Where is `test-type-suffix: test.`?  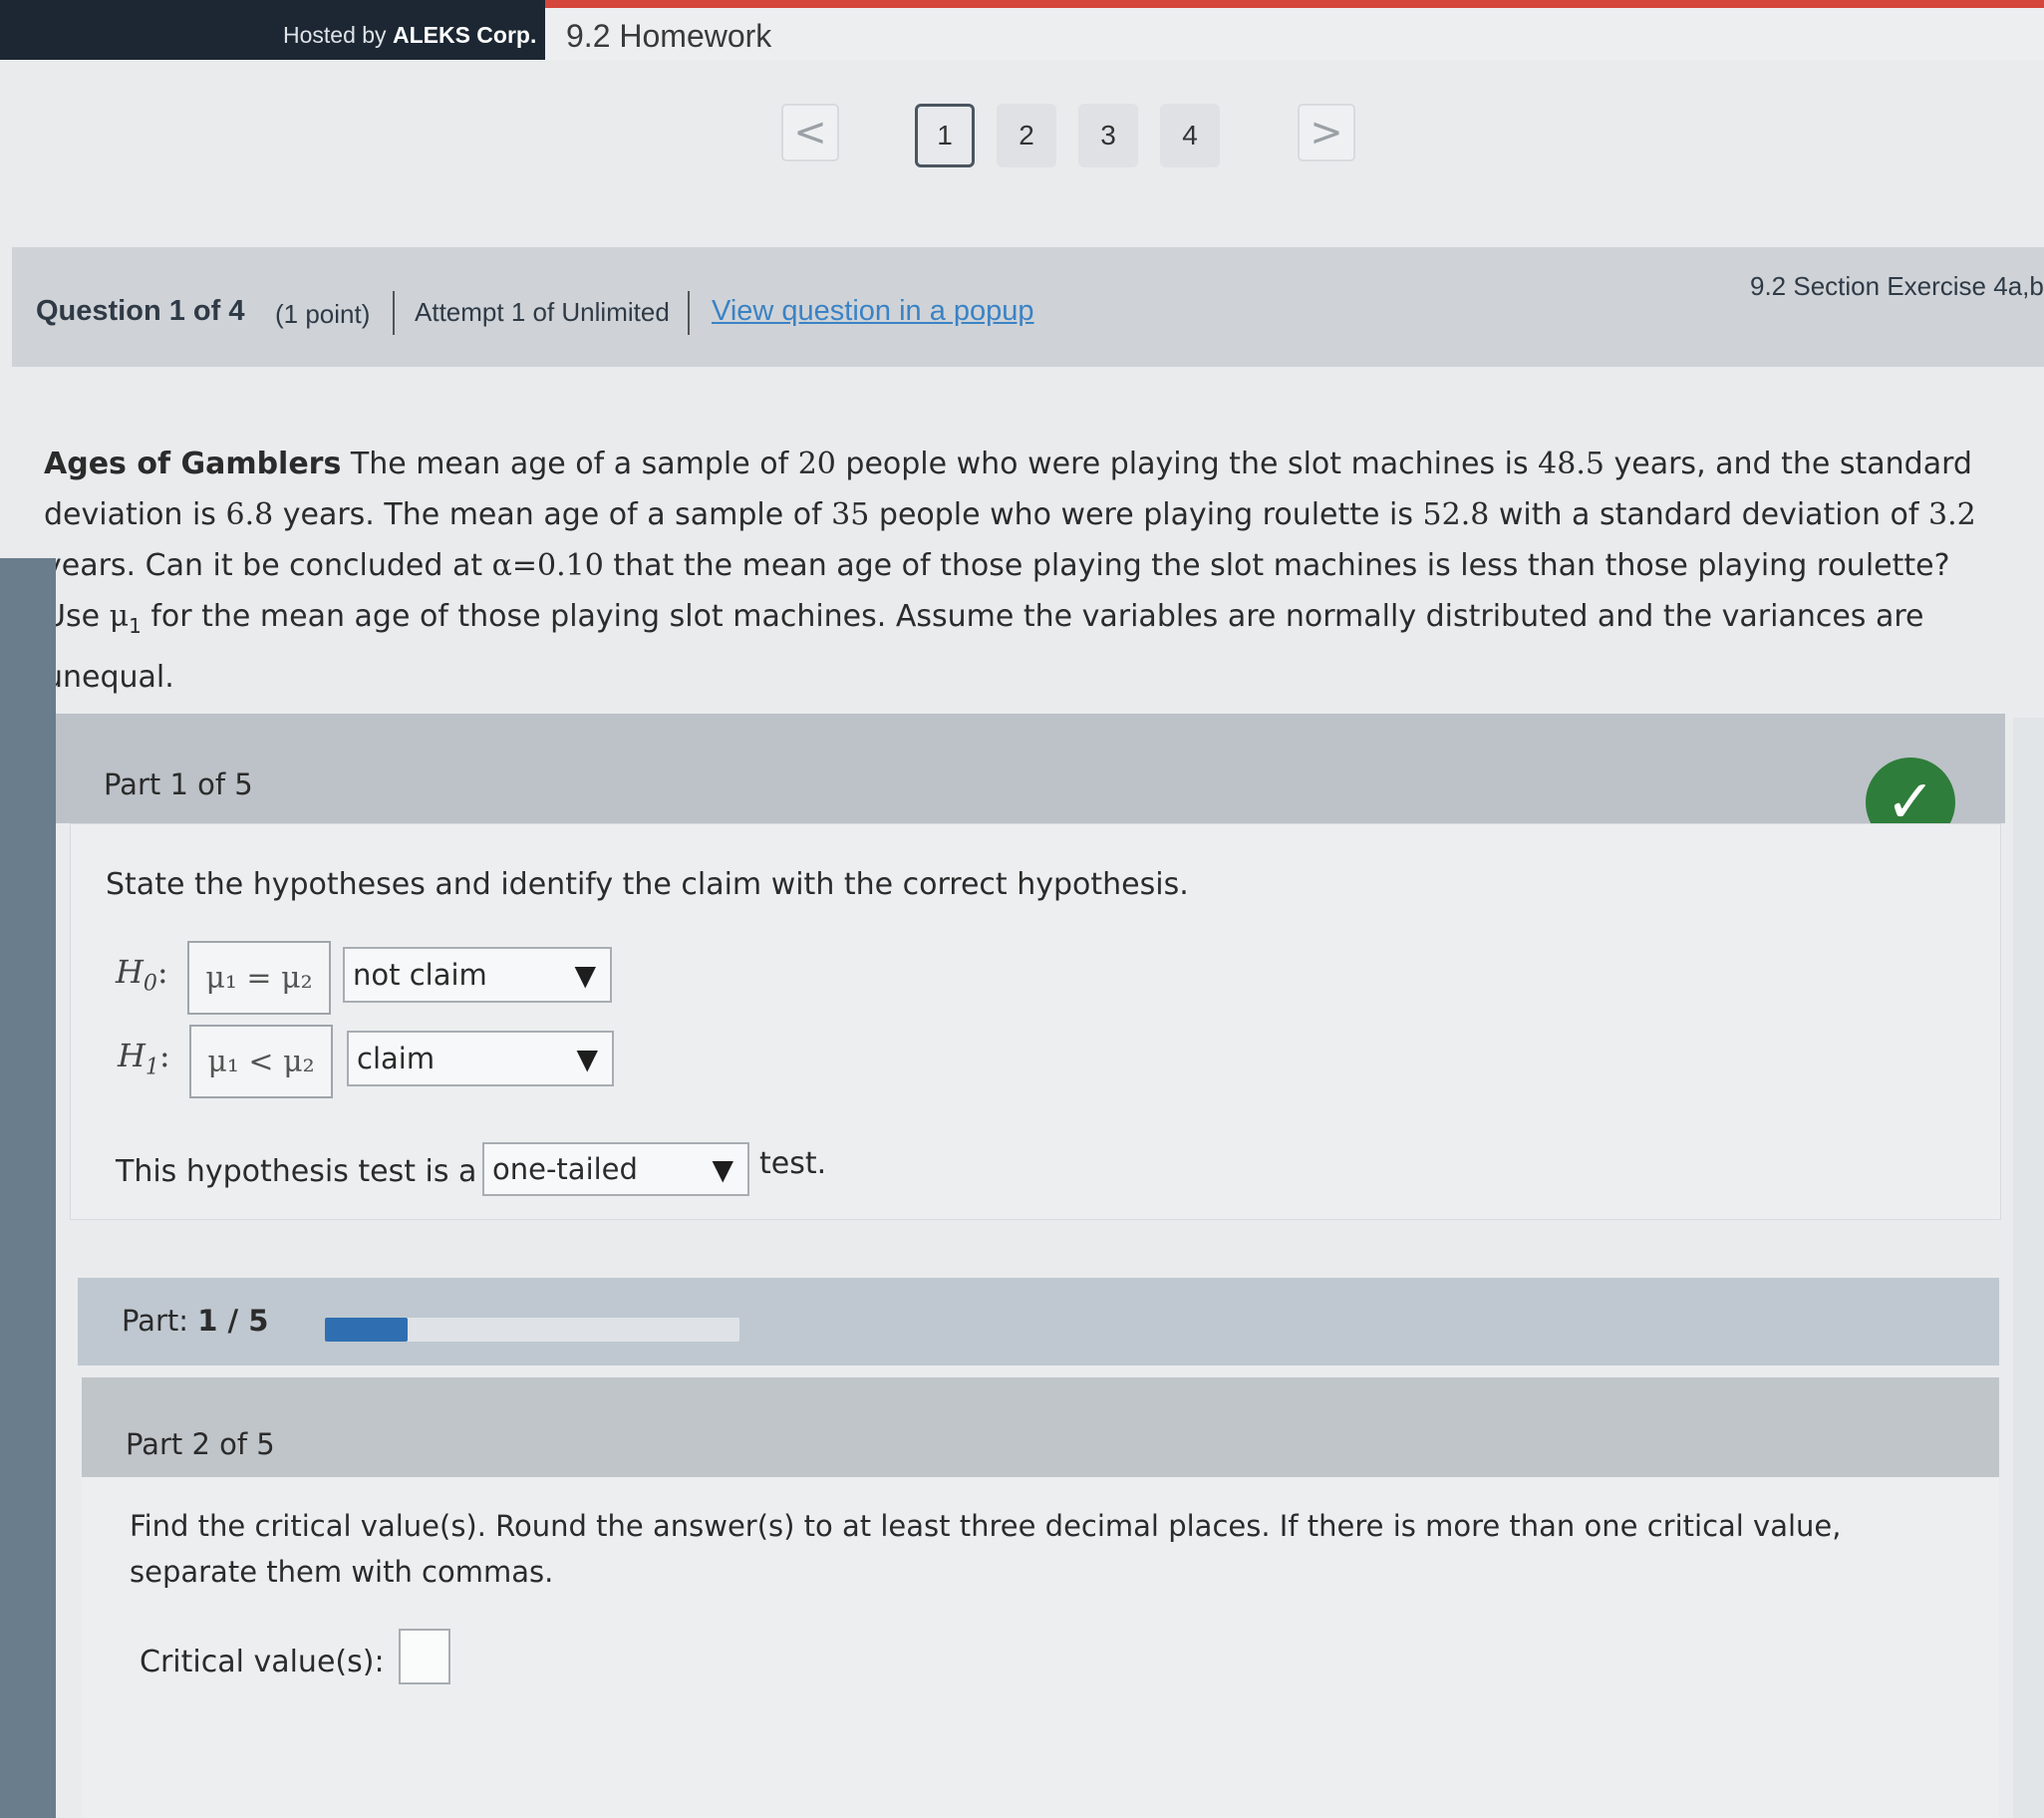
test-type-suffix: test. is located at coordinates (793, 1163).